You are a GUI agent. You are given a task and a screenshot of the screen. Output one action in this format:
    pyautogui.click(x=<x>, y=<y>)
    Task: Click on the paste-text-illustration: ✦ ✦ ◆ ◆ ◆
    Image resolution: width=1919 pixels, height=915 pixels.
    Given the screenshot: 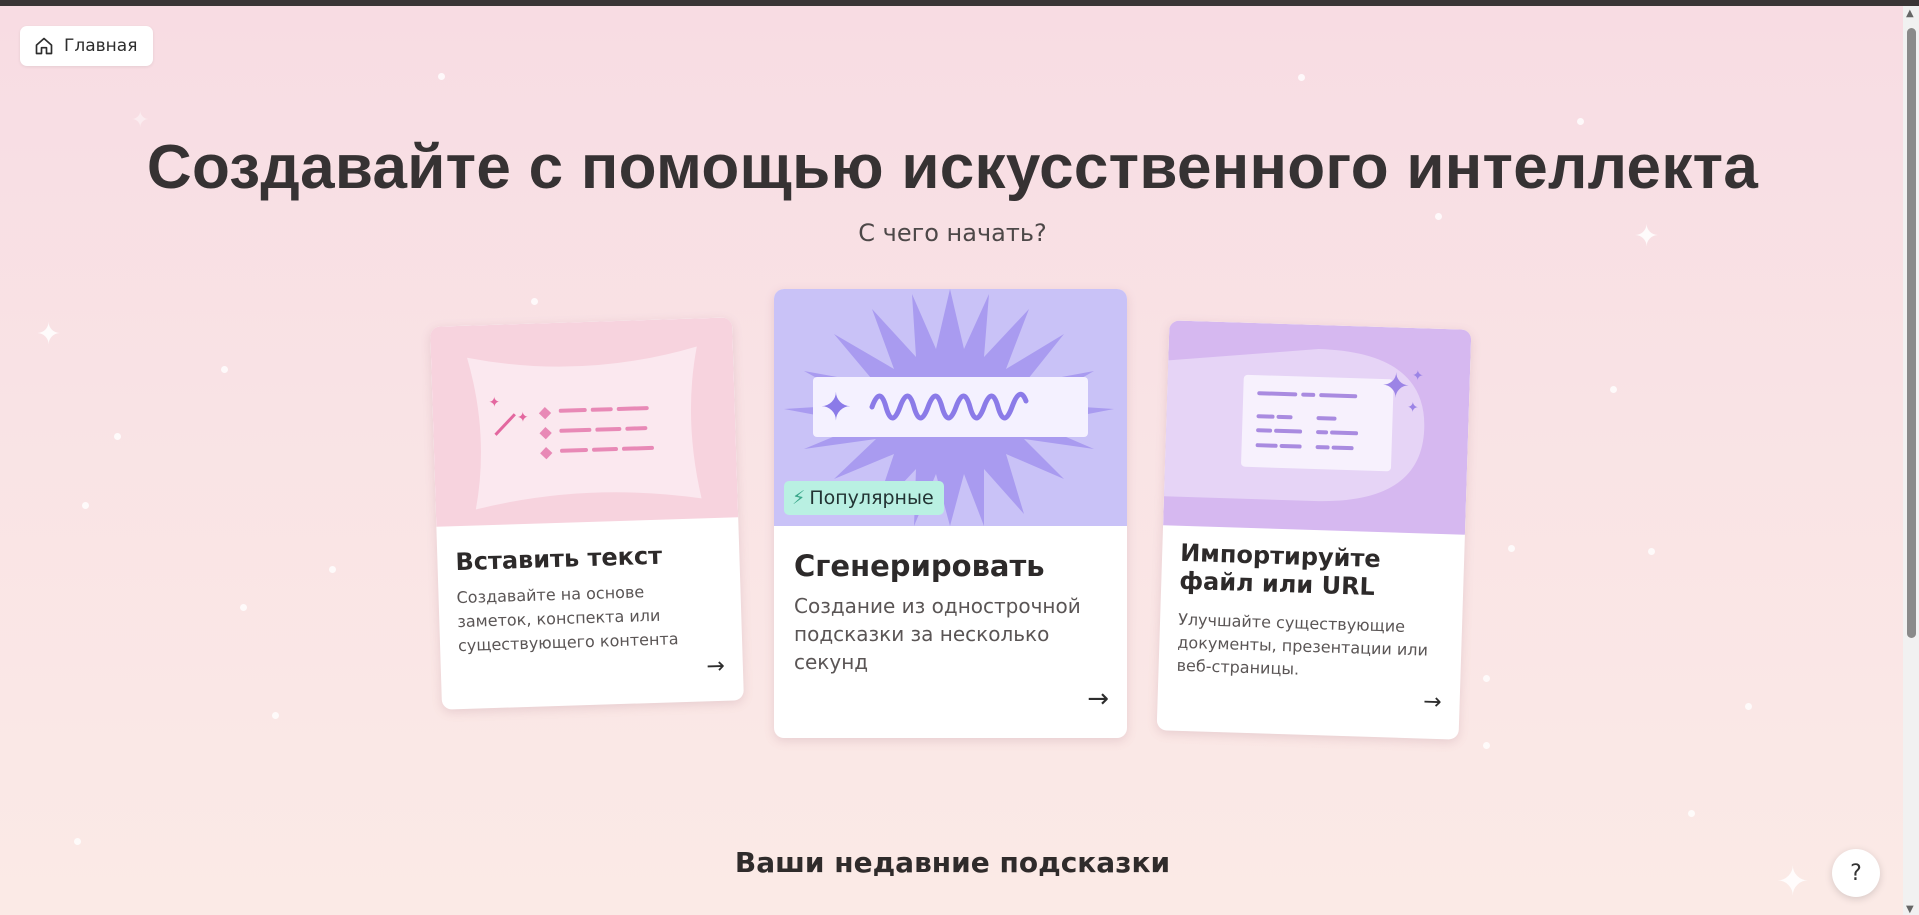 What is the action you would take?
    pyautogui.click(x=584, y=422)
    